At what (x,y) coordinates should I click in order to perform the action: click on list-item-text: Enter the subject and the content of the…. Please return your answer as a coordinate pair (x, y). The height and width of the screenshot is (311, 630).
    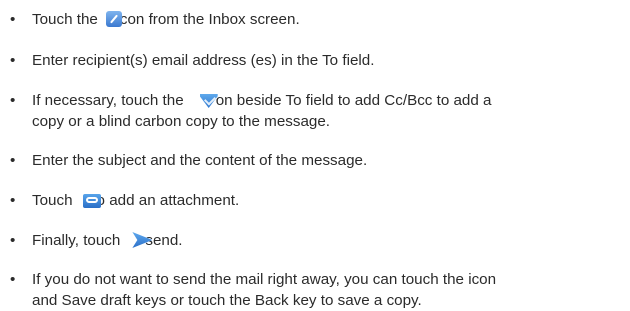
    Looking at the image, I should click on (200, 160).